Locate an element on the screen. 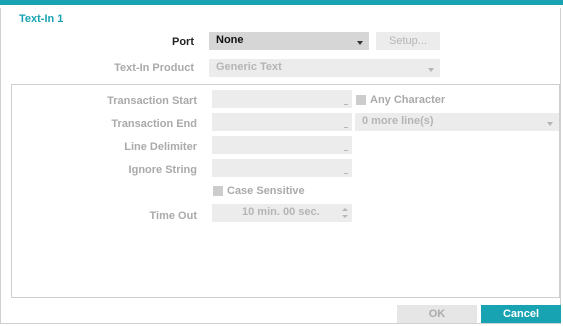 Image resolution: width=563 pixels, height=326 pixels. port-value: None is located at coordinates (230, 40).